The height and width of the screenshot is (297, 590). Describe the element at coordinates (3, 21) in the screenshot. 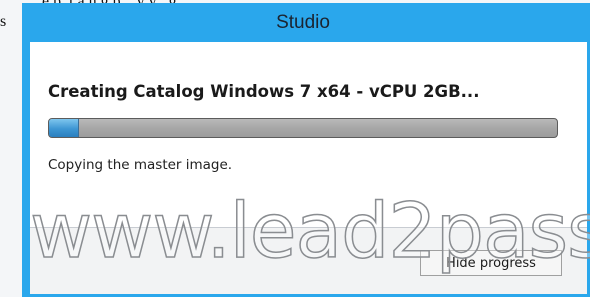

I see `background-document-text: s` at that location.